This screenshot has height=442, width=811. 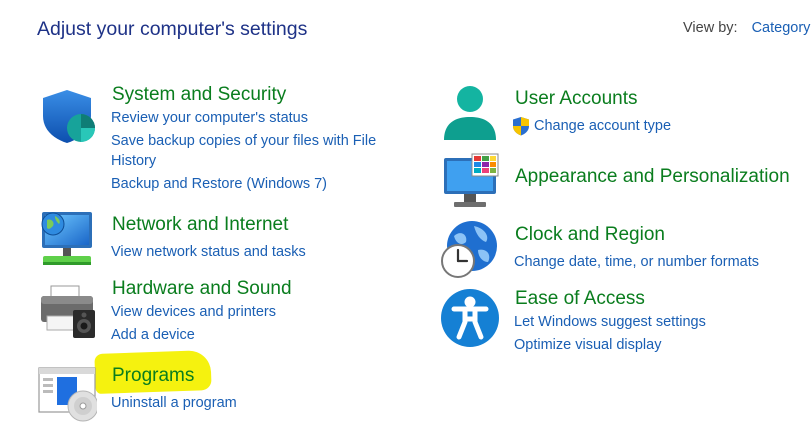 I want to click on category-title-system-security: System and Security, so click(x=199, y=95).